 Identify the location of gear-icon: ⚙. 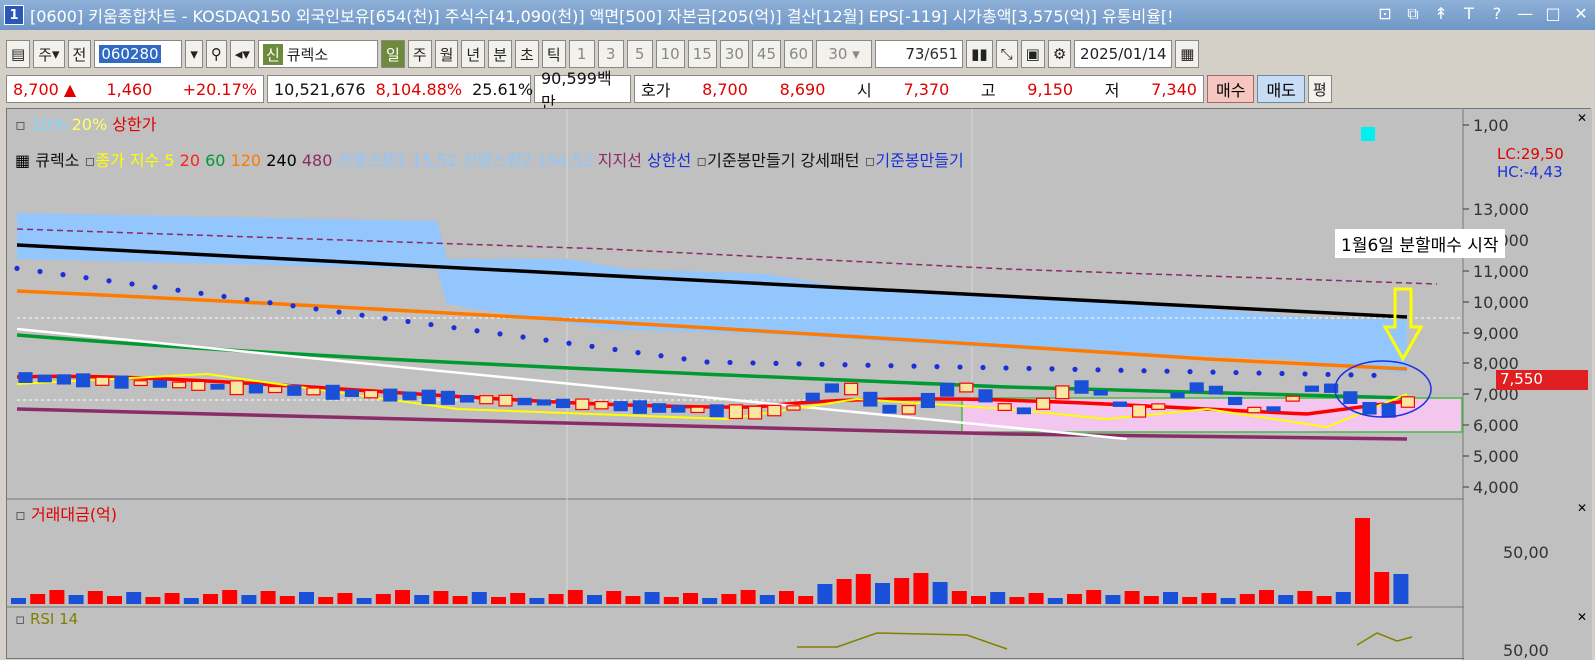
(1059, 54).